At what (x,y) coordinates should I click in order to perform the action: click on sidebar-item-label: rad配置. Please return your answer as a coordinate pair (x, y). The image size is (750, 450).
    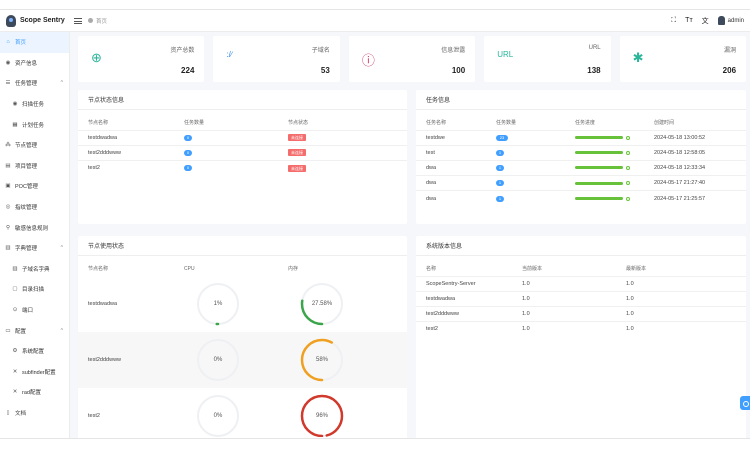
    Looking at the image, I should click on (31, 393).